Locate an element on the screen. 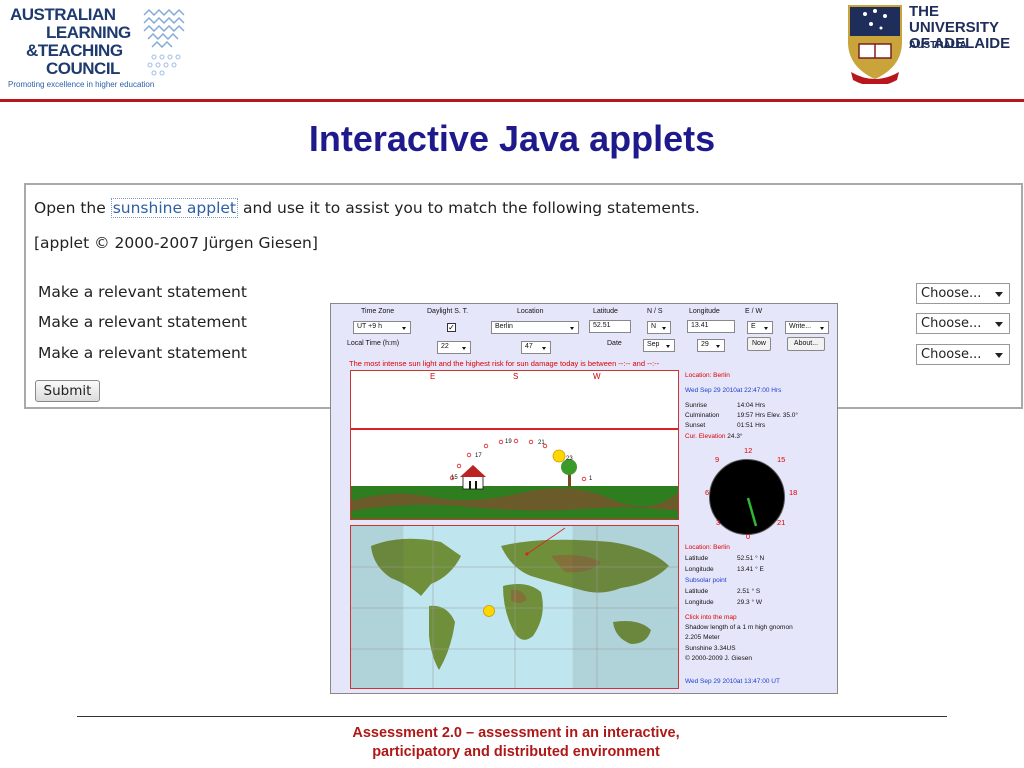 The width and height of the screenshot is (1024, 768). altc-logo-line: LEARNING is located at coordinates (88, 32).